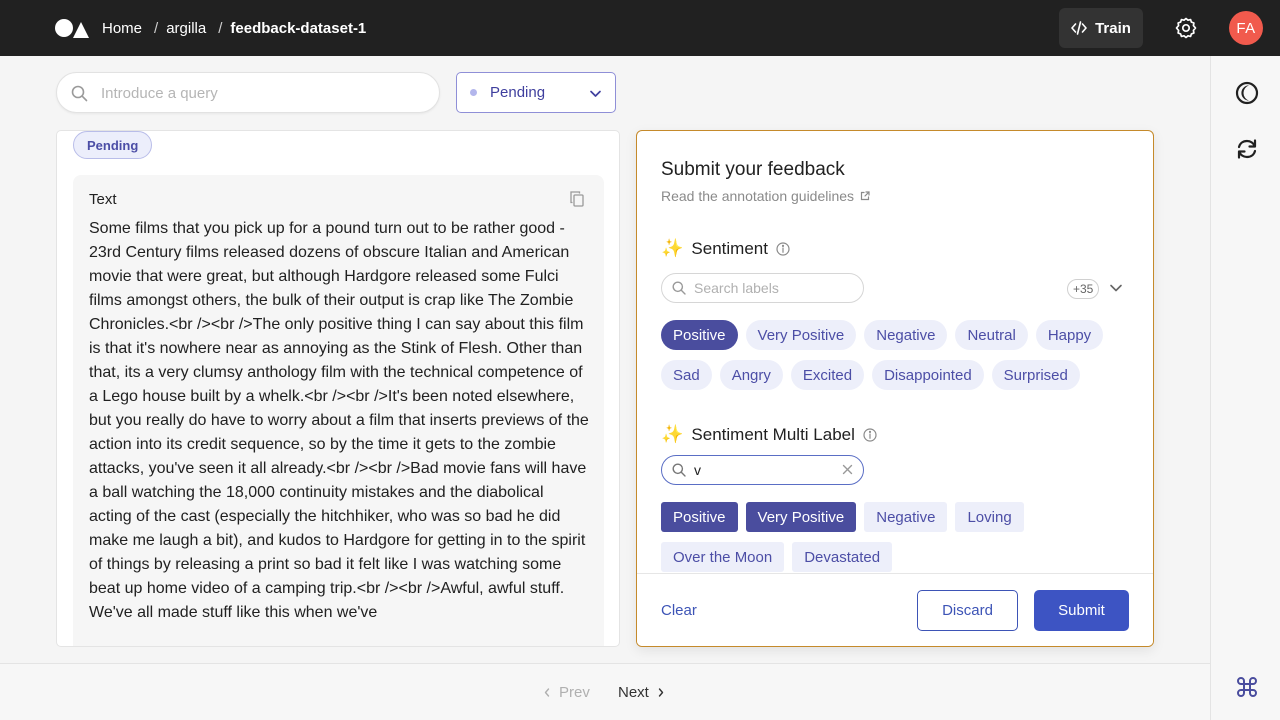 The image size is (1280, 720). What do you see at coordinates (989, 517) in the screenshot?
I see `label-option: Loving` at bounding box center [989, 517].